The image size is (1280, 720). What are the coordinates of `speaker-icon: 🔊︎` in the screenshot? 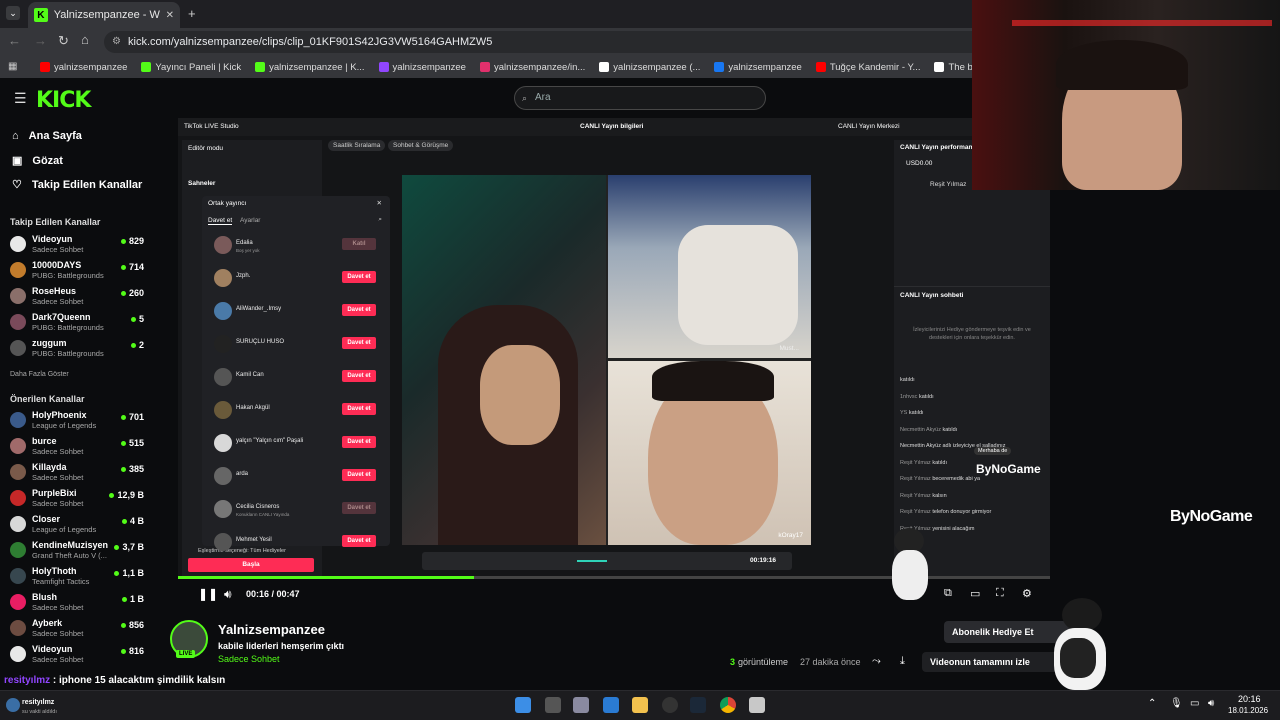 It's located at (1211, 703).